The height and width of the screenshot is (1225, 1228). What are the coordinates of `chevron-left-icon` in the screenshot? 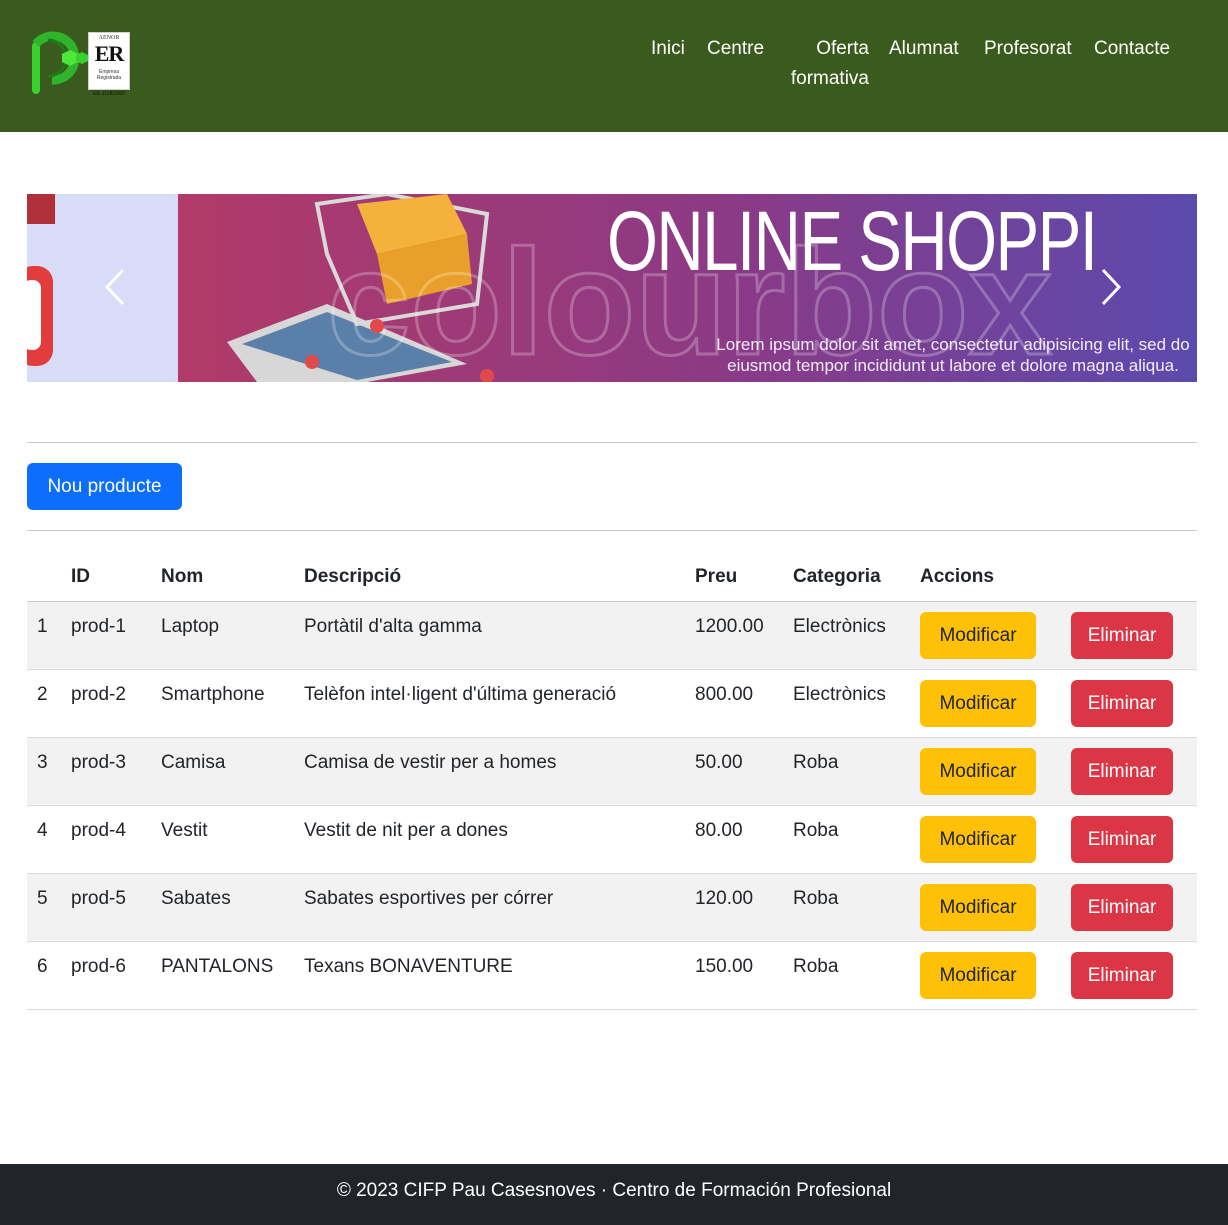 It's located at (114, 287).